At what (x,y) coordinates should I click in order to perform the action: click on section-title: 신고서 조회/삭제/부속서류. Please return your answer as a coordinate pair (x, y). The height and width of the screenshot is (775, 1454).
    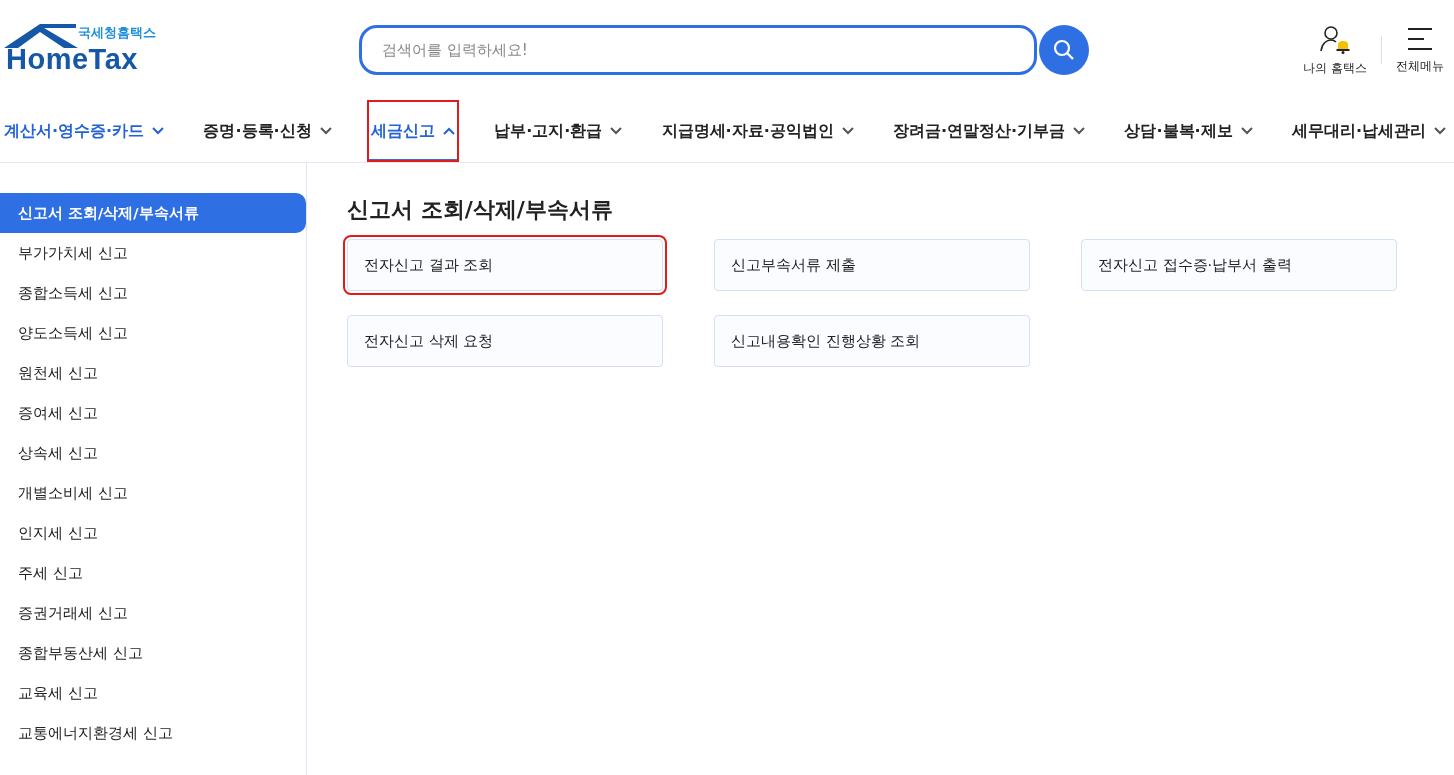
    Looking at the image, I should click on (480, 210).